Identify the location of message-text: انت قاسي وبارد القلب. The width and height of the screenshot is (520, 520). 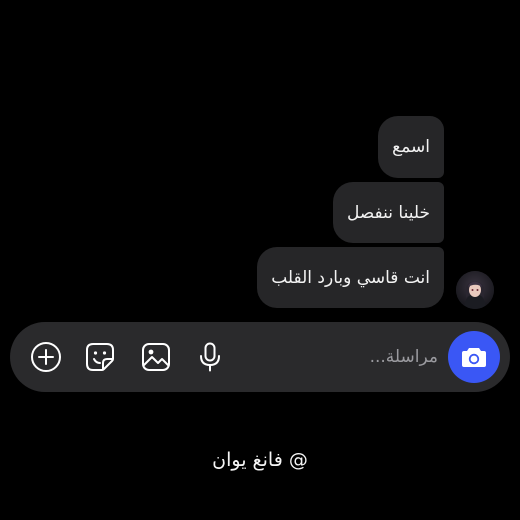
(350, 277).